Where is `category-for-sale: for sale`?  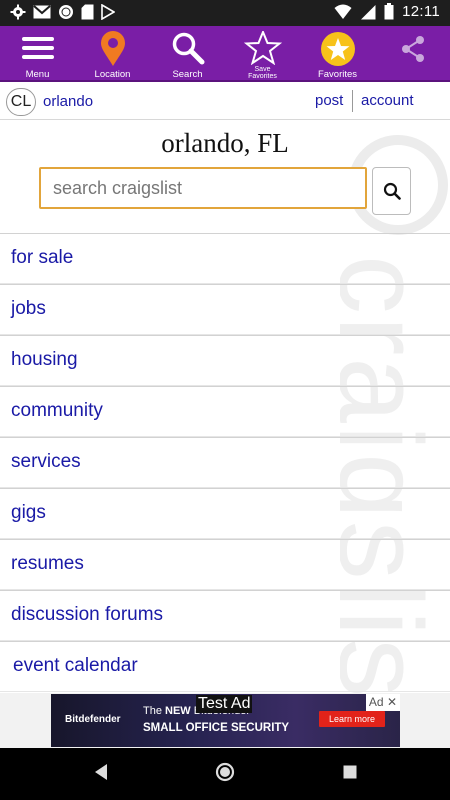
category-for-sale: for sale is located at coordinates (225, 258).